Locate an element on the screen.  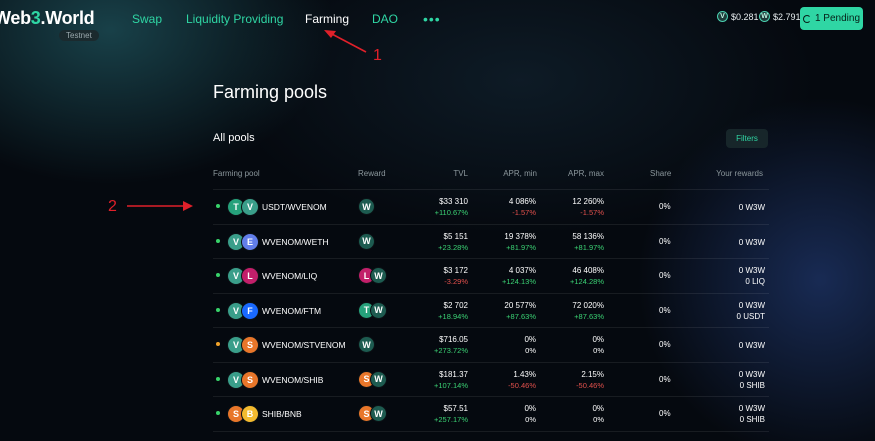
tvl-cell: $5 151 +23.28% is located at coordinates (453, 242).